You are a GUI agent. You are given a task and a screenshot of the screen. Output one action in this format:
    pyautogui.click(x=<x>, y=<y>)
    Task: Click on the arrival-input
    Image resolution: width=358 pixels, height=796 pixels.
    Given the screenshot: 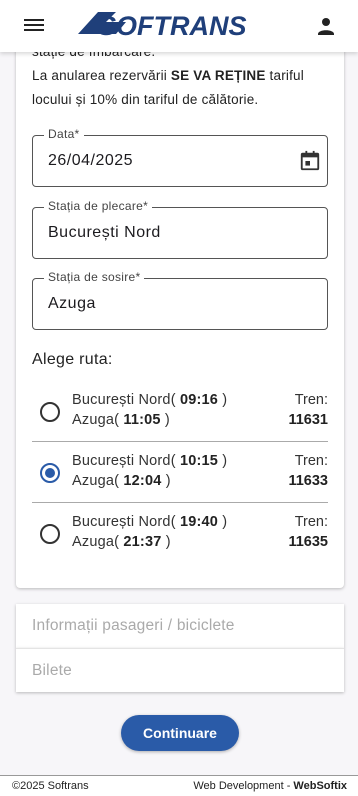 What is the action you would take?
    pyautogui.click(x=168, y=304)
    